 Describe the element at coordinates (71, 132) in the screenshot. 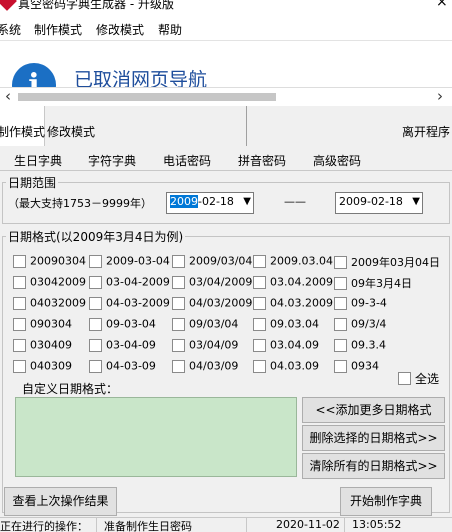

I see `edit-mode-button: 修改模式` at that location.